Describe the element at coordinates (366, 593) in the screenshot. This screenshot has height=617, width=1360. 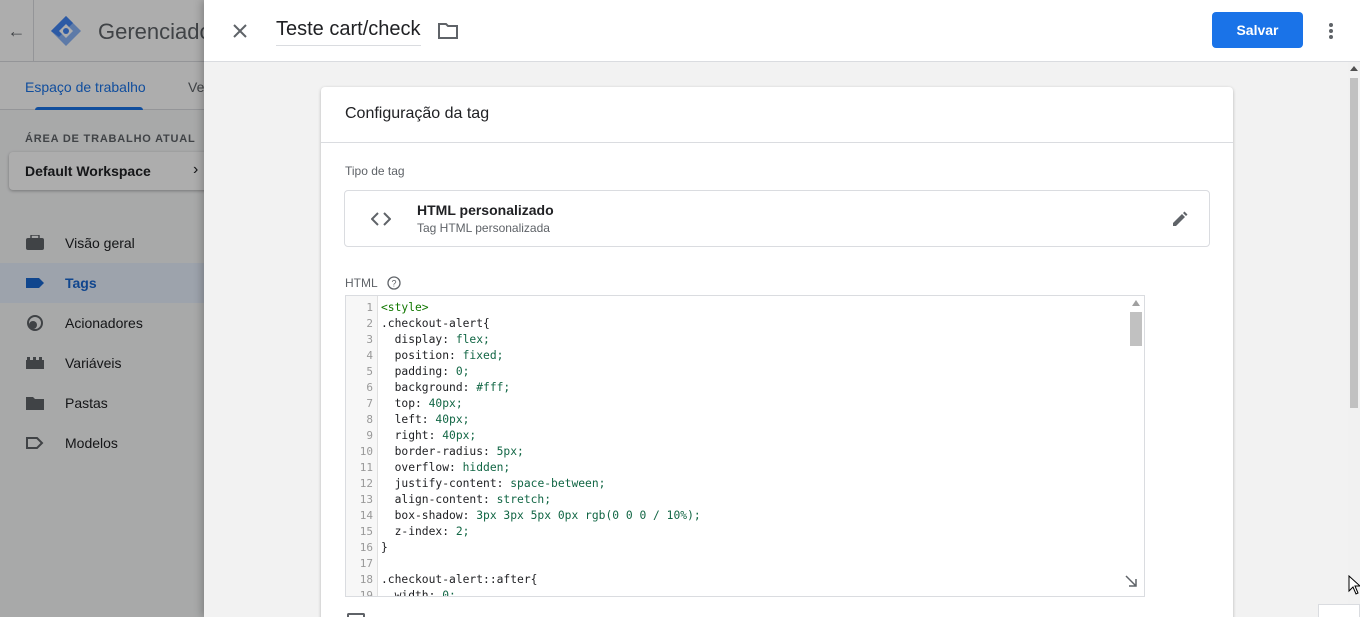
I see `line-number: 19` at that location.